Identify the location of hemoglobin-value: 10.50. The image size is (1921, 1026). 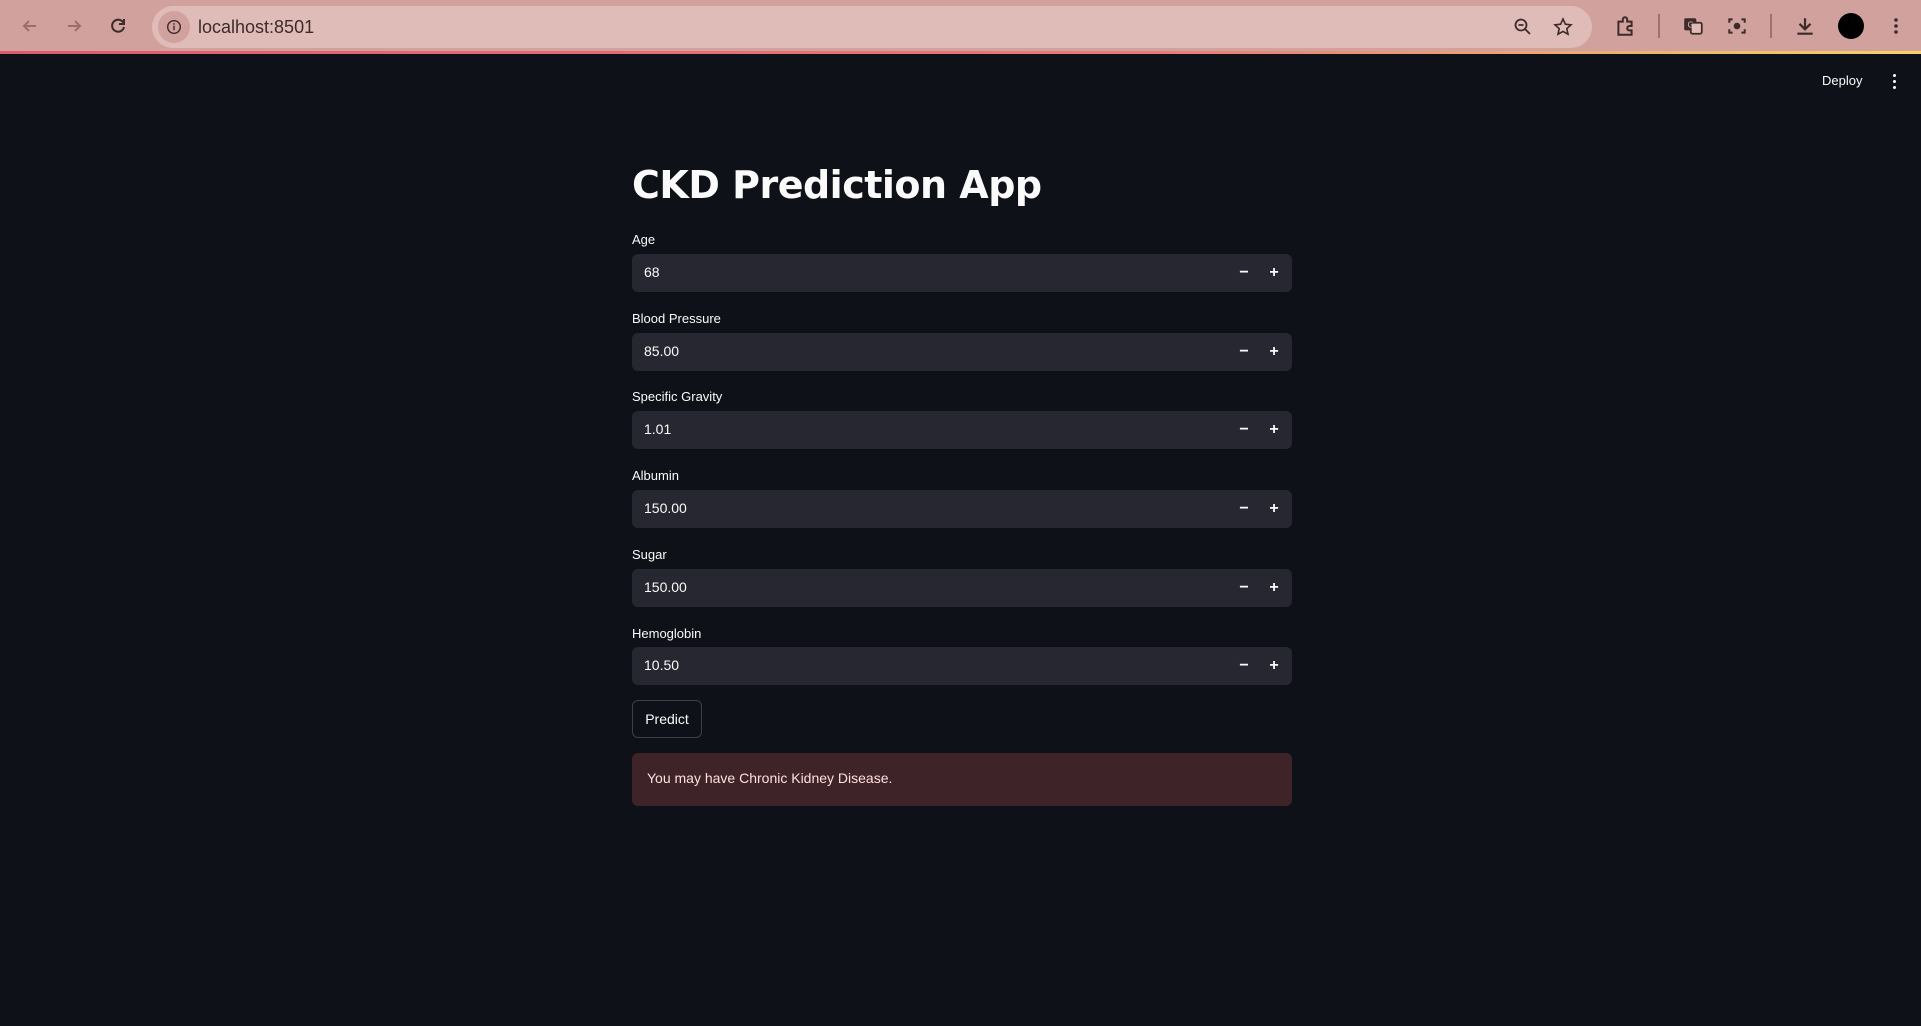
(661, 665).